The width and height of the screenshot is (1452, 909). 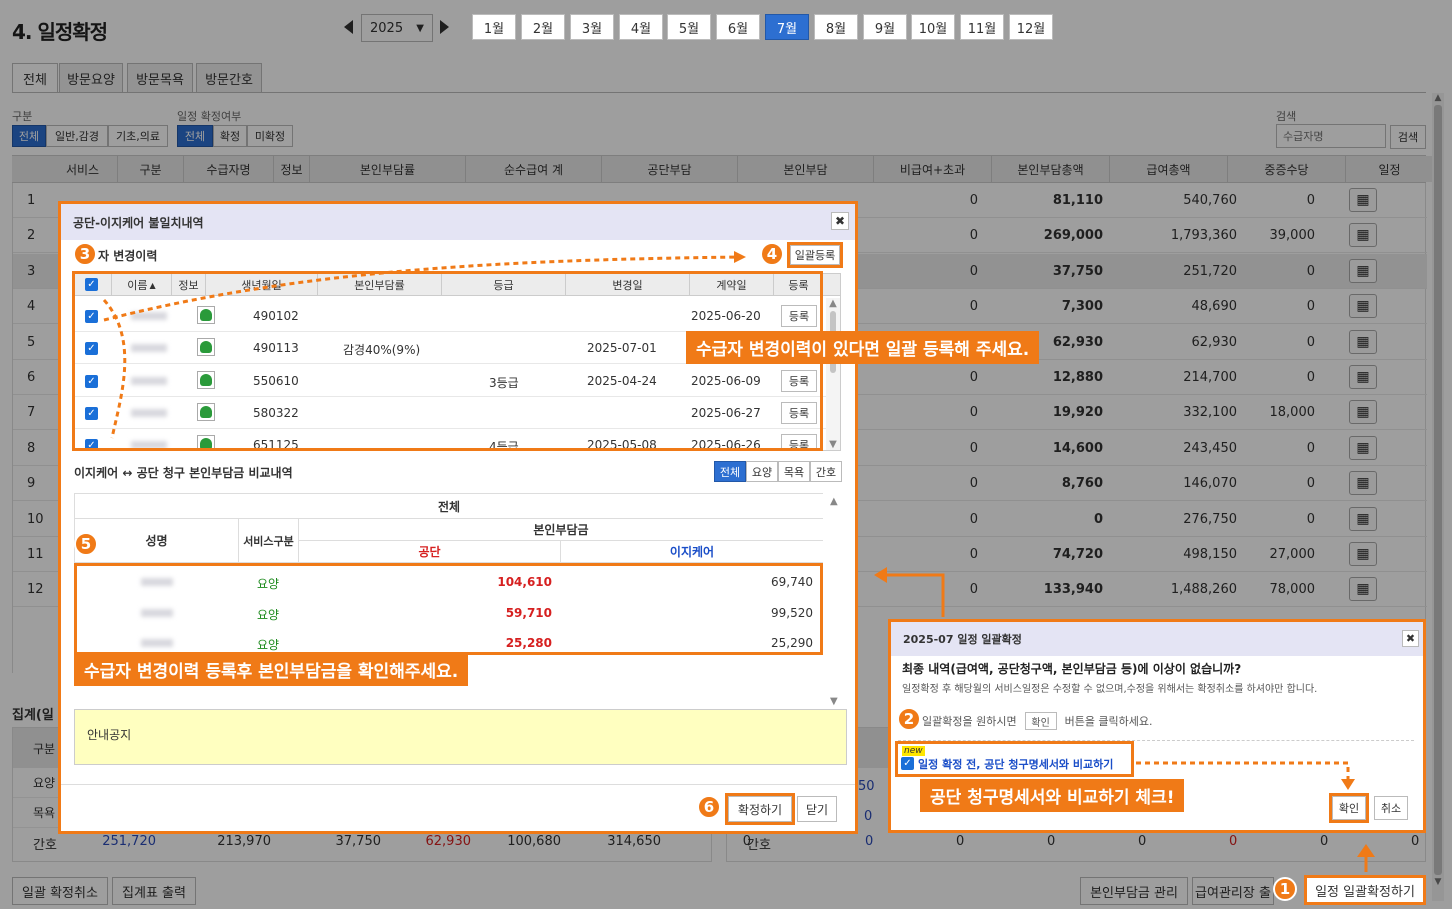 What do you see at coordinates (86, 544) in the screenshot?
I see `step-badge-5: 5` at bounding box center [86, 544].